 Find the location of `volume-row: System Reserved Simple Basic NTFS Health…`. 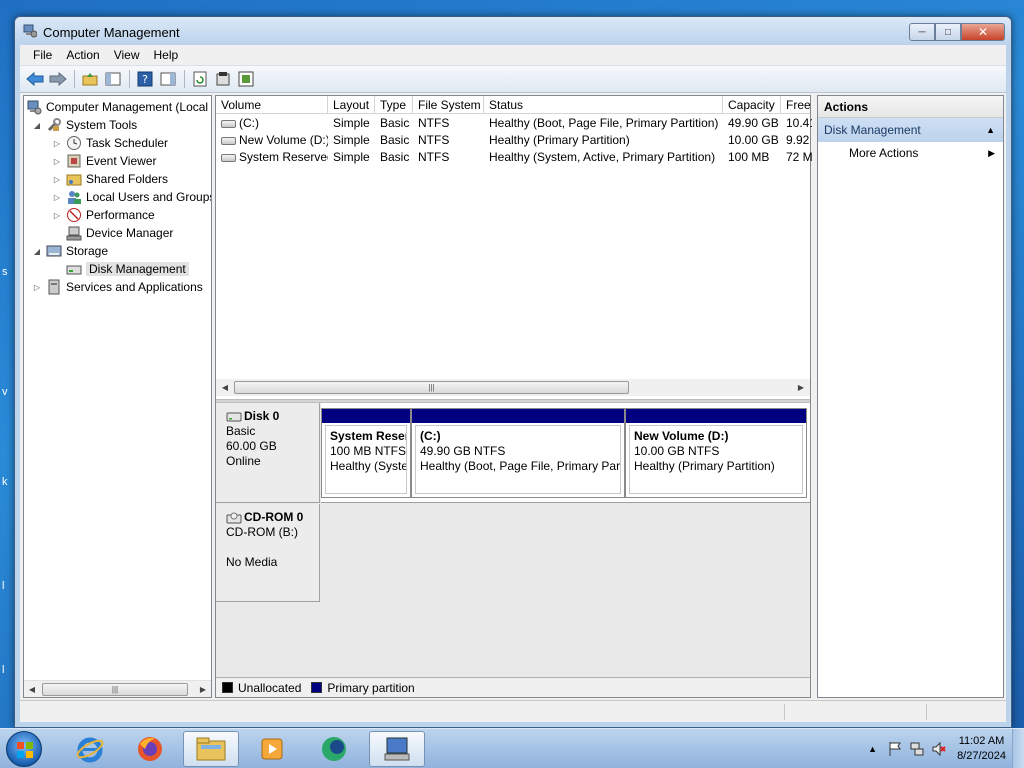

volume-row: System Reserved Simple Basic NTFS Health… is located at coordinates (514, 157).